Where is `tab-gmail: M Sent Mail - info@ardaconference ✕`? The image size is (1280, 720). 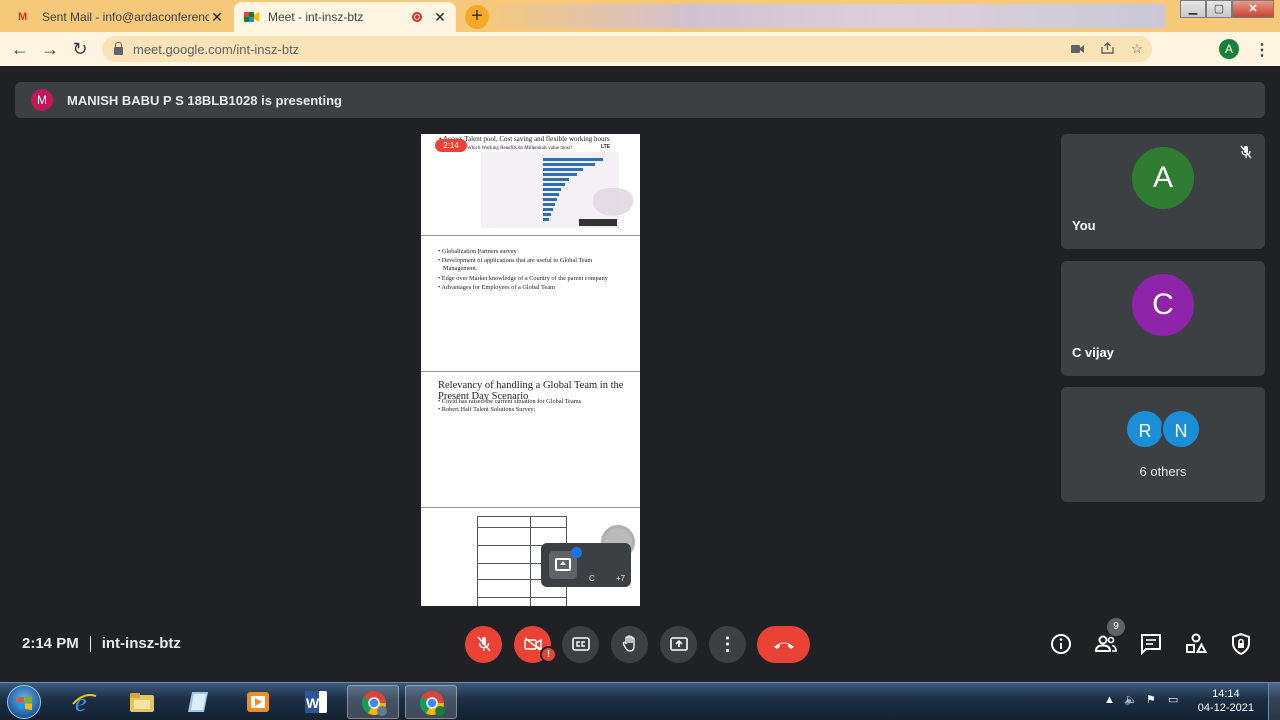 tab-gmail: M Sent Mail - info@ardaconference ✕ is located at coordinates (120, 17).